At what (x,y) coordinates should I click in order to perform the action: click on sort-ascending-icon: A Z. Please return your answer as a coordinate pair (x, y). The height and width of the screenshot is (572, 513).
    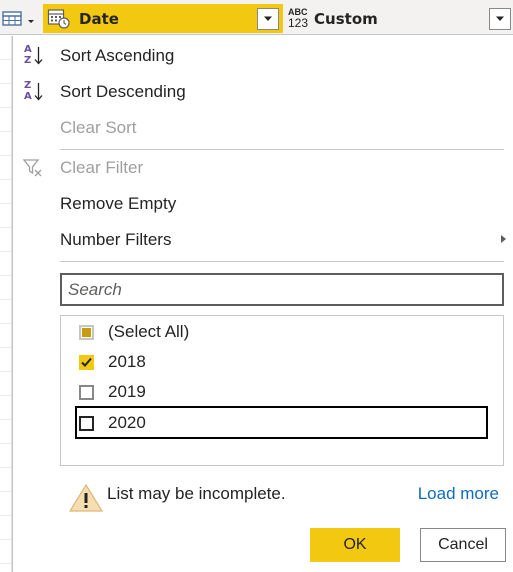
    Looking at the image, I should click on (33, 56).